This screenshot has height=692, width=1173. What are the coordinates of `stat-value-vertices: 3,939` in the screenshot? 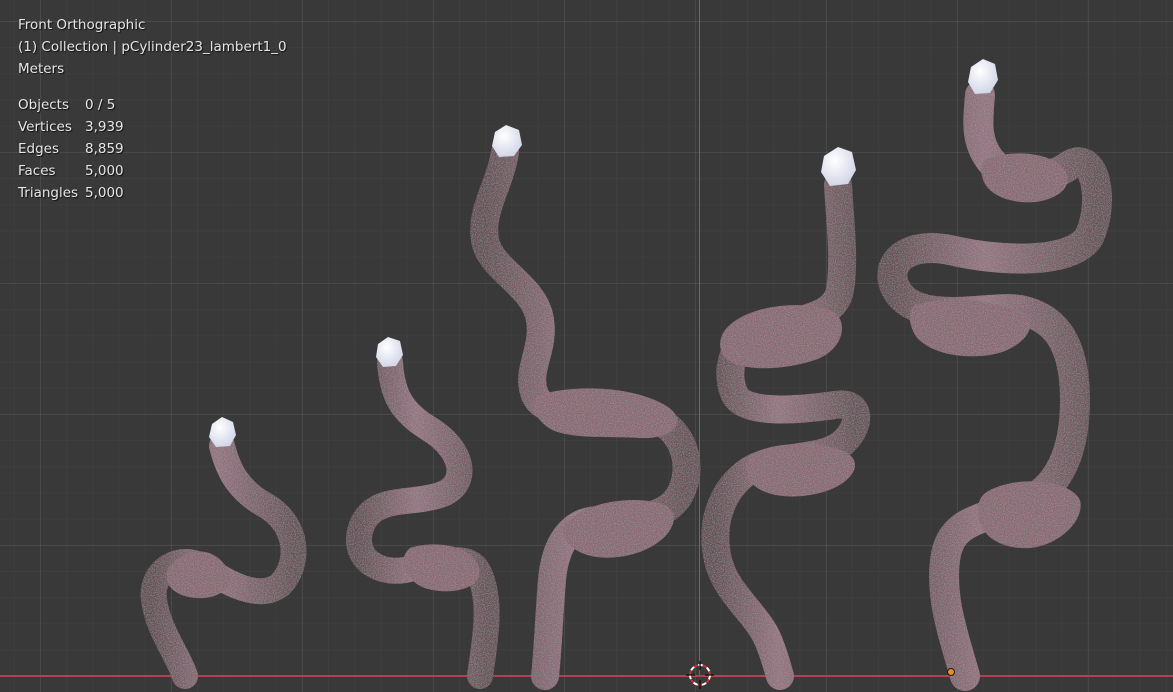 It's located at (104, 127).